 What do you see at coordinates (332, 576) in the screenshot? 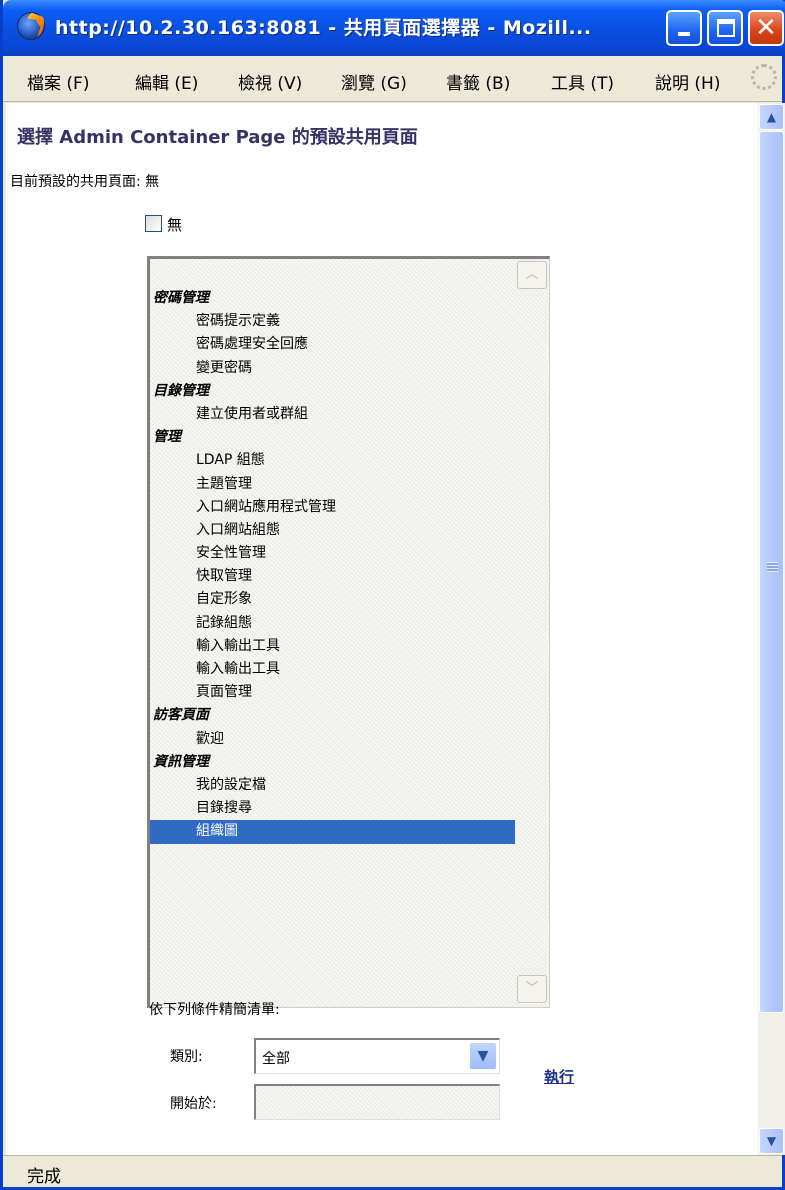
I see `list-item: 快取管理` at bounding box center [332, 576].